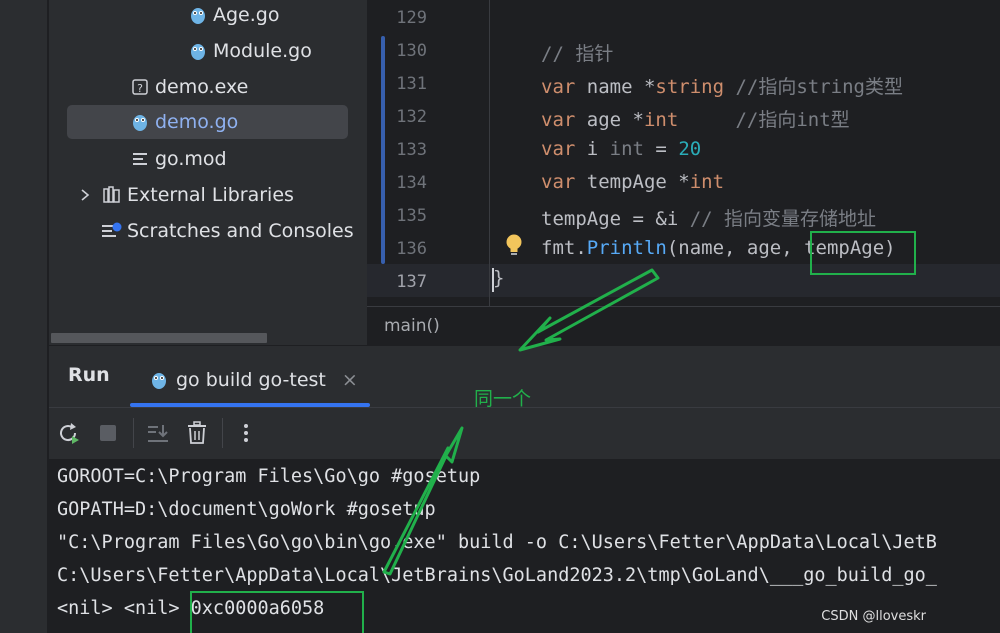  Describe the element at coordinates (499, 278) in the screenshot. I see `code-line-137: }` at that location.